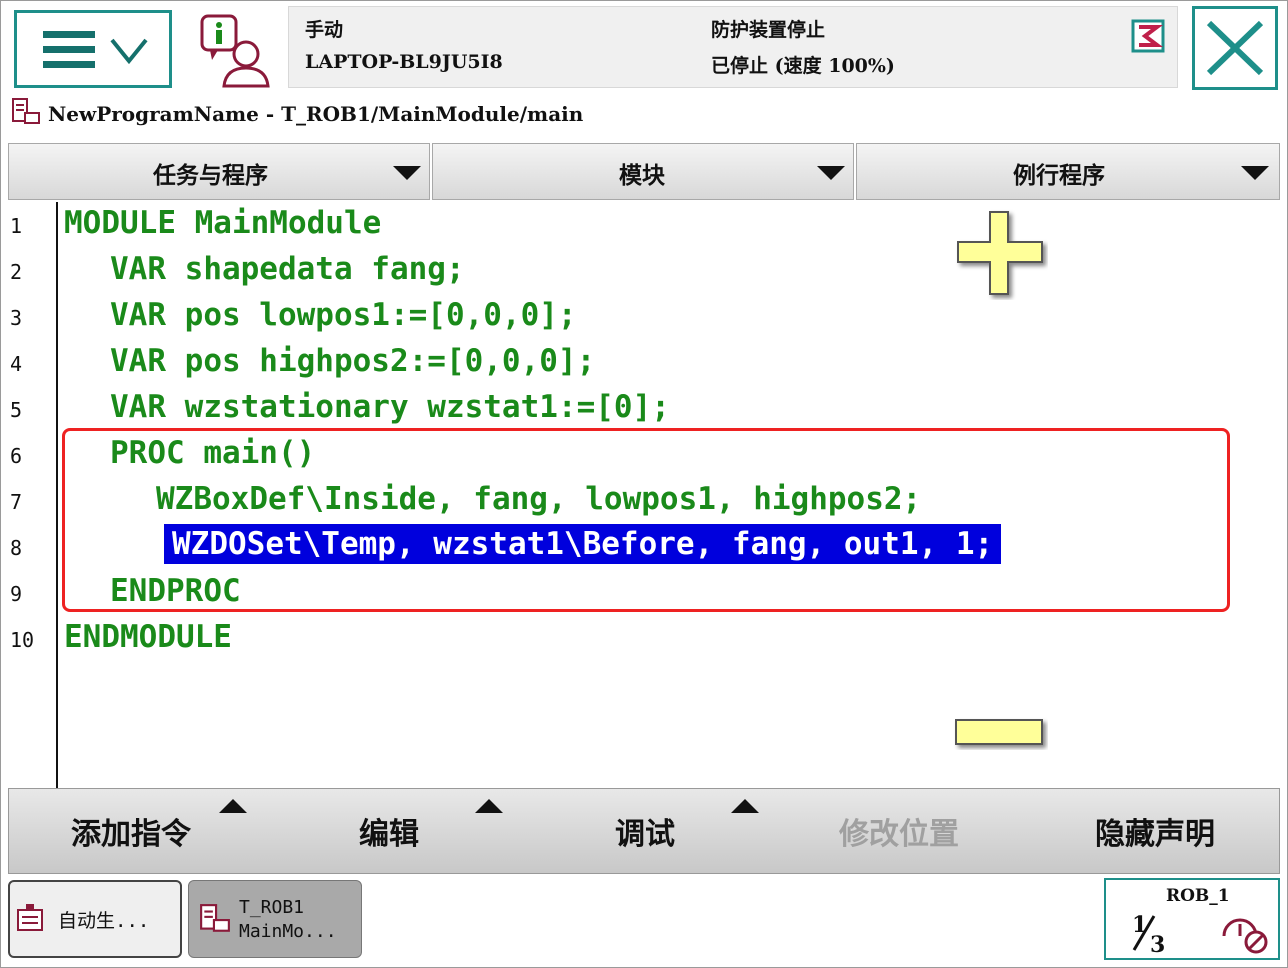 The height and width of the screenshot is (968, 1288). I want to click on zoom-in-button, so click(1000, 253).